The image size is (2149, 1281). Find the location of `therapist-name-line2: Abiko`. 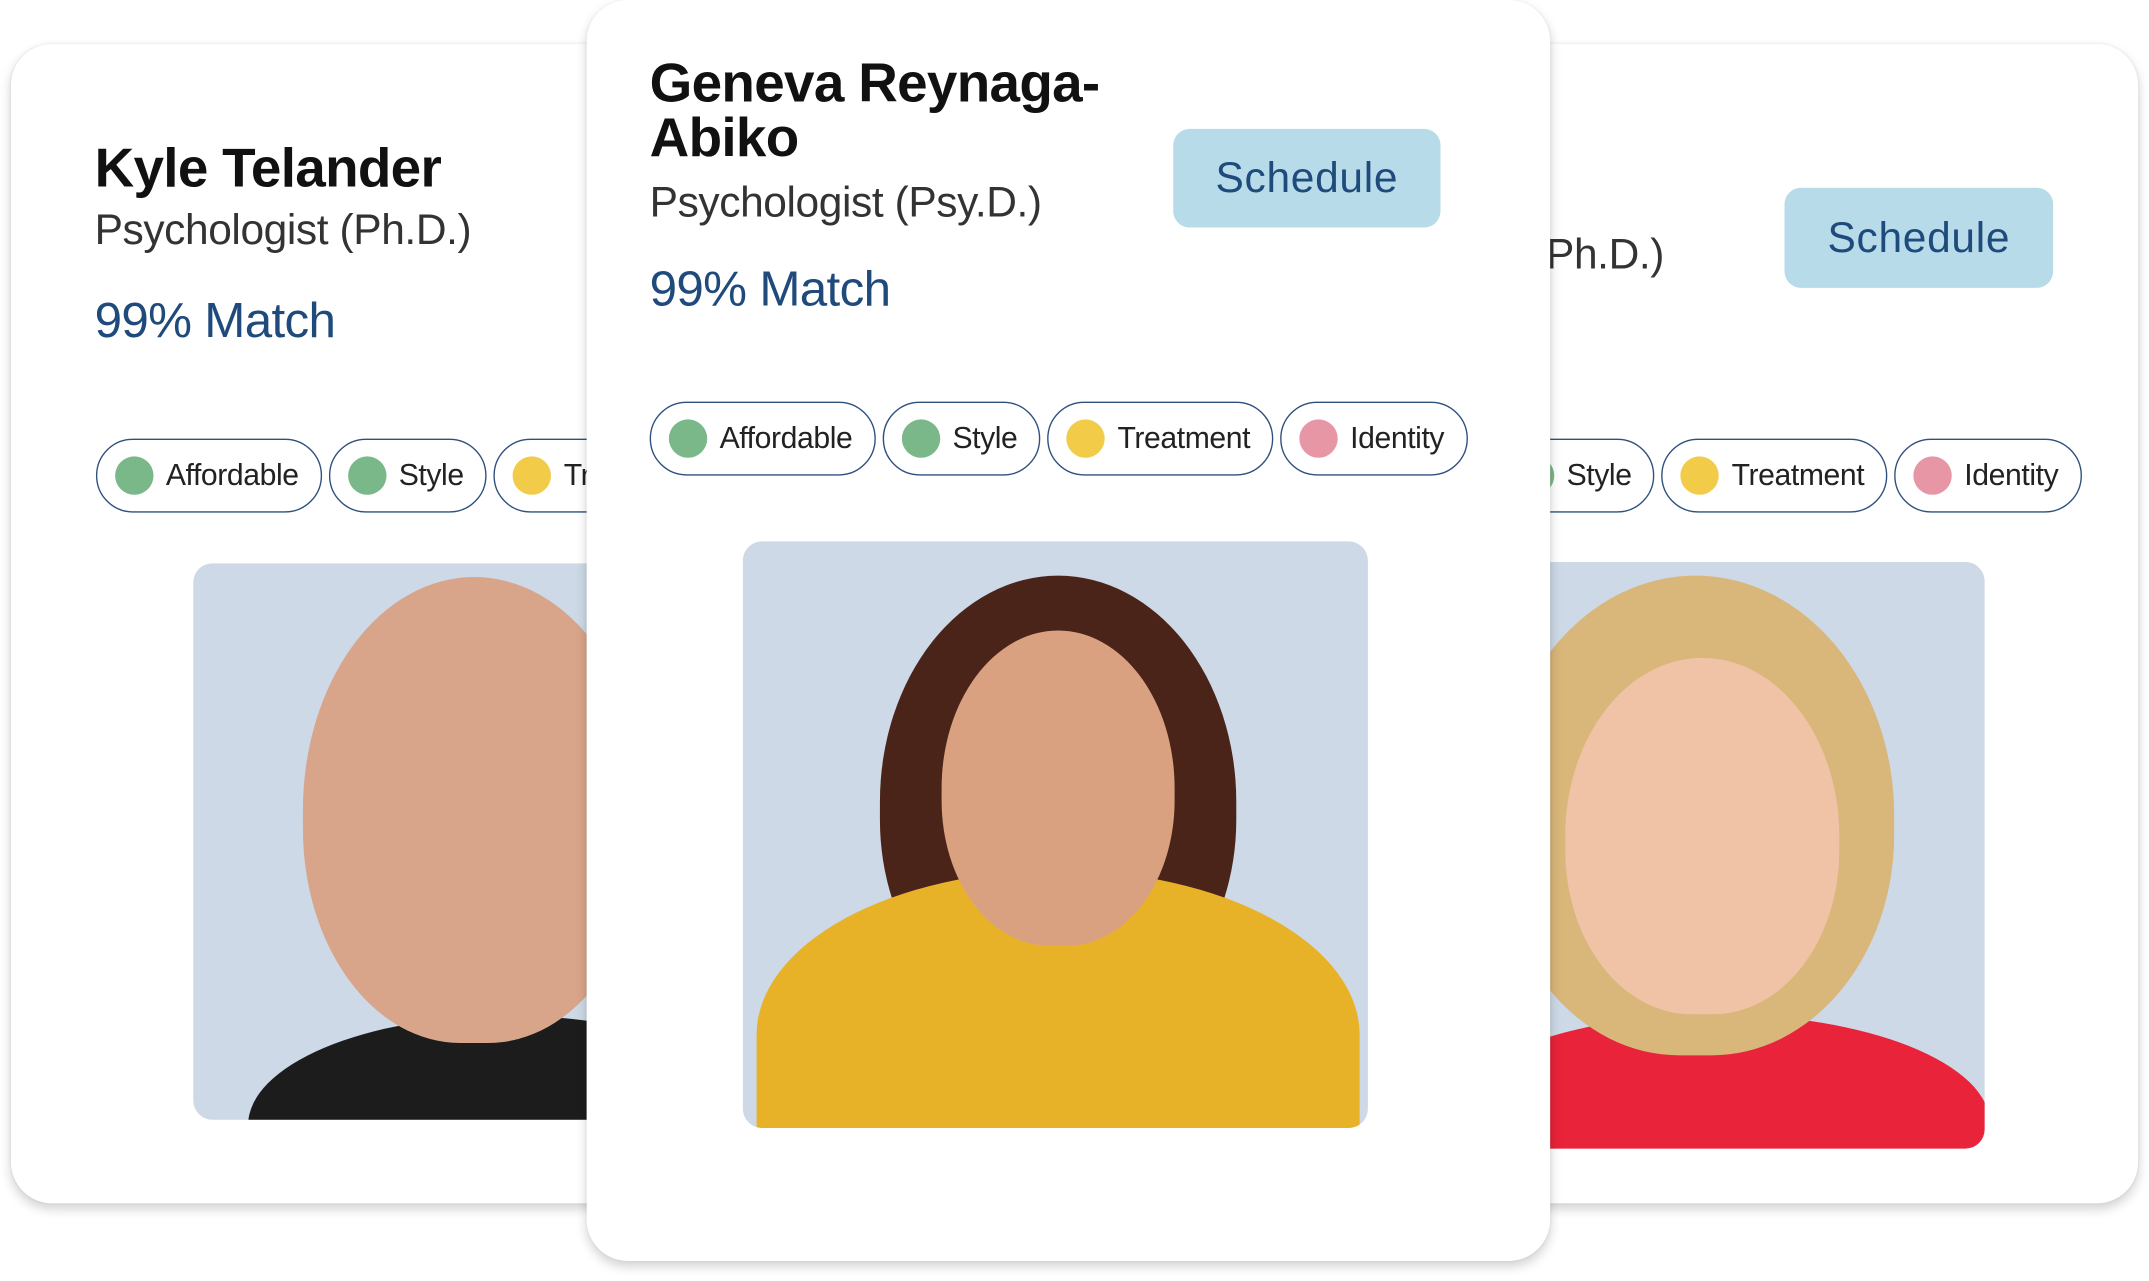

therapist-name-line2: Abiko is located at coordinates (724, 138).